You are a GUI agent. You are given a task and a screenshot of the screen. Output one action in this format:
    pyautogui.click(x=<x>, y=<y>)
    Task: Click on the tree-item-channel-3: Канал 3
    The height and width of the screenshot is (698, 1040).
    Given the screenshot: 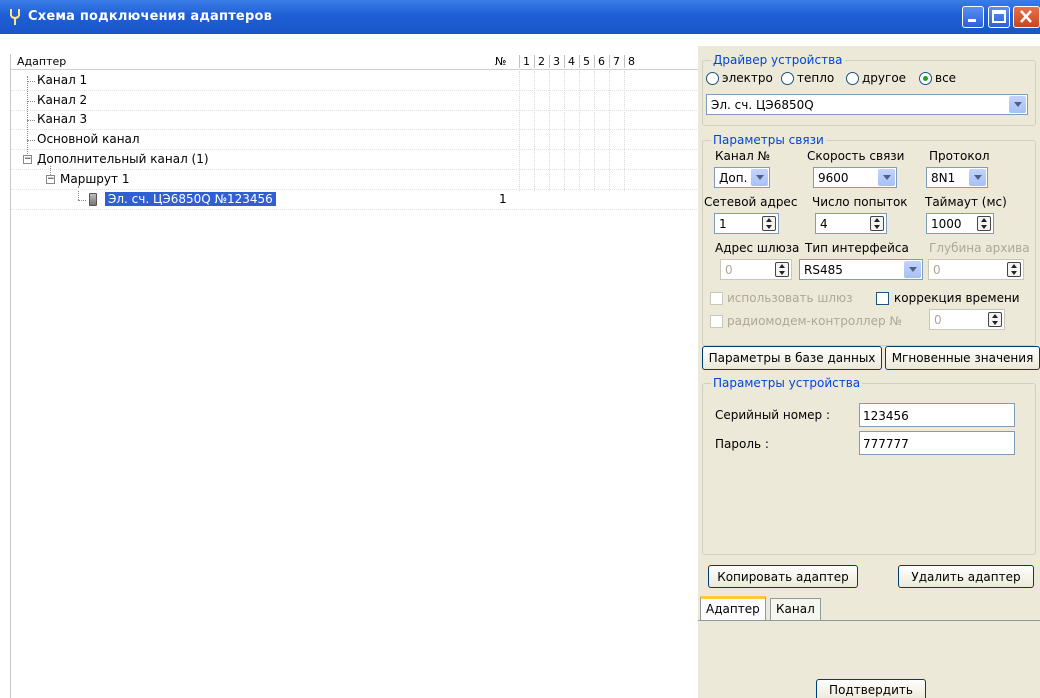 What is the action you would take?
    pyautogui.click(x=355, y=120)
    